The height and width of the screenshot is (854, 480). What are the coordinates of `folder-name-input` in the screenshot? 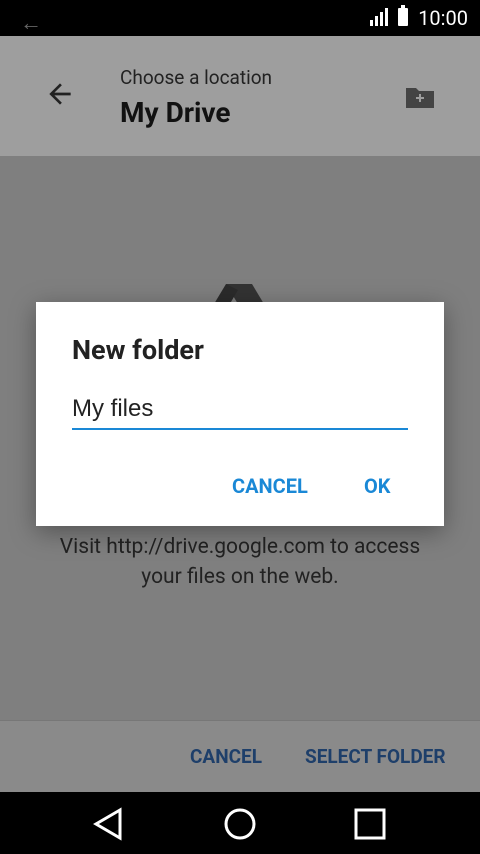 It's located at (240, 410).